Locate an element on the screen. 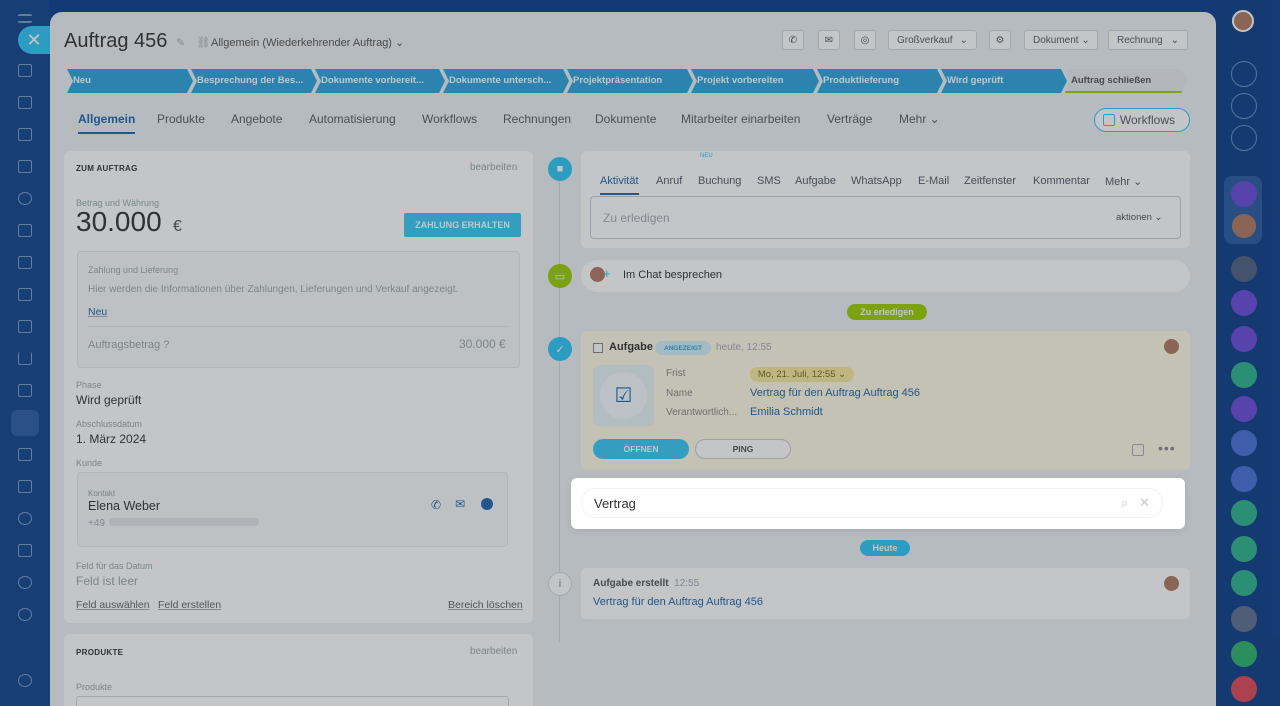  timeline-search-box: ⌕ ✕ is located at coordinates (878, 503).